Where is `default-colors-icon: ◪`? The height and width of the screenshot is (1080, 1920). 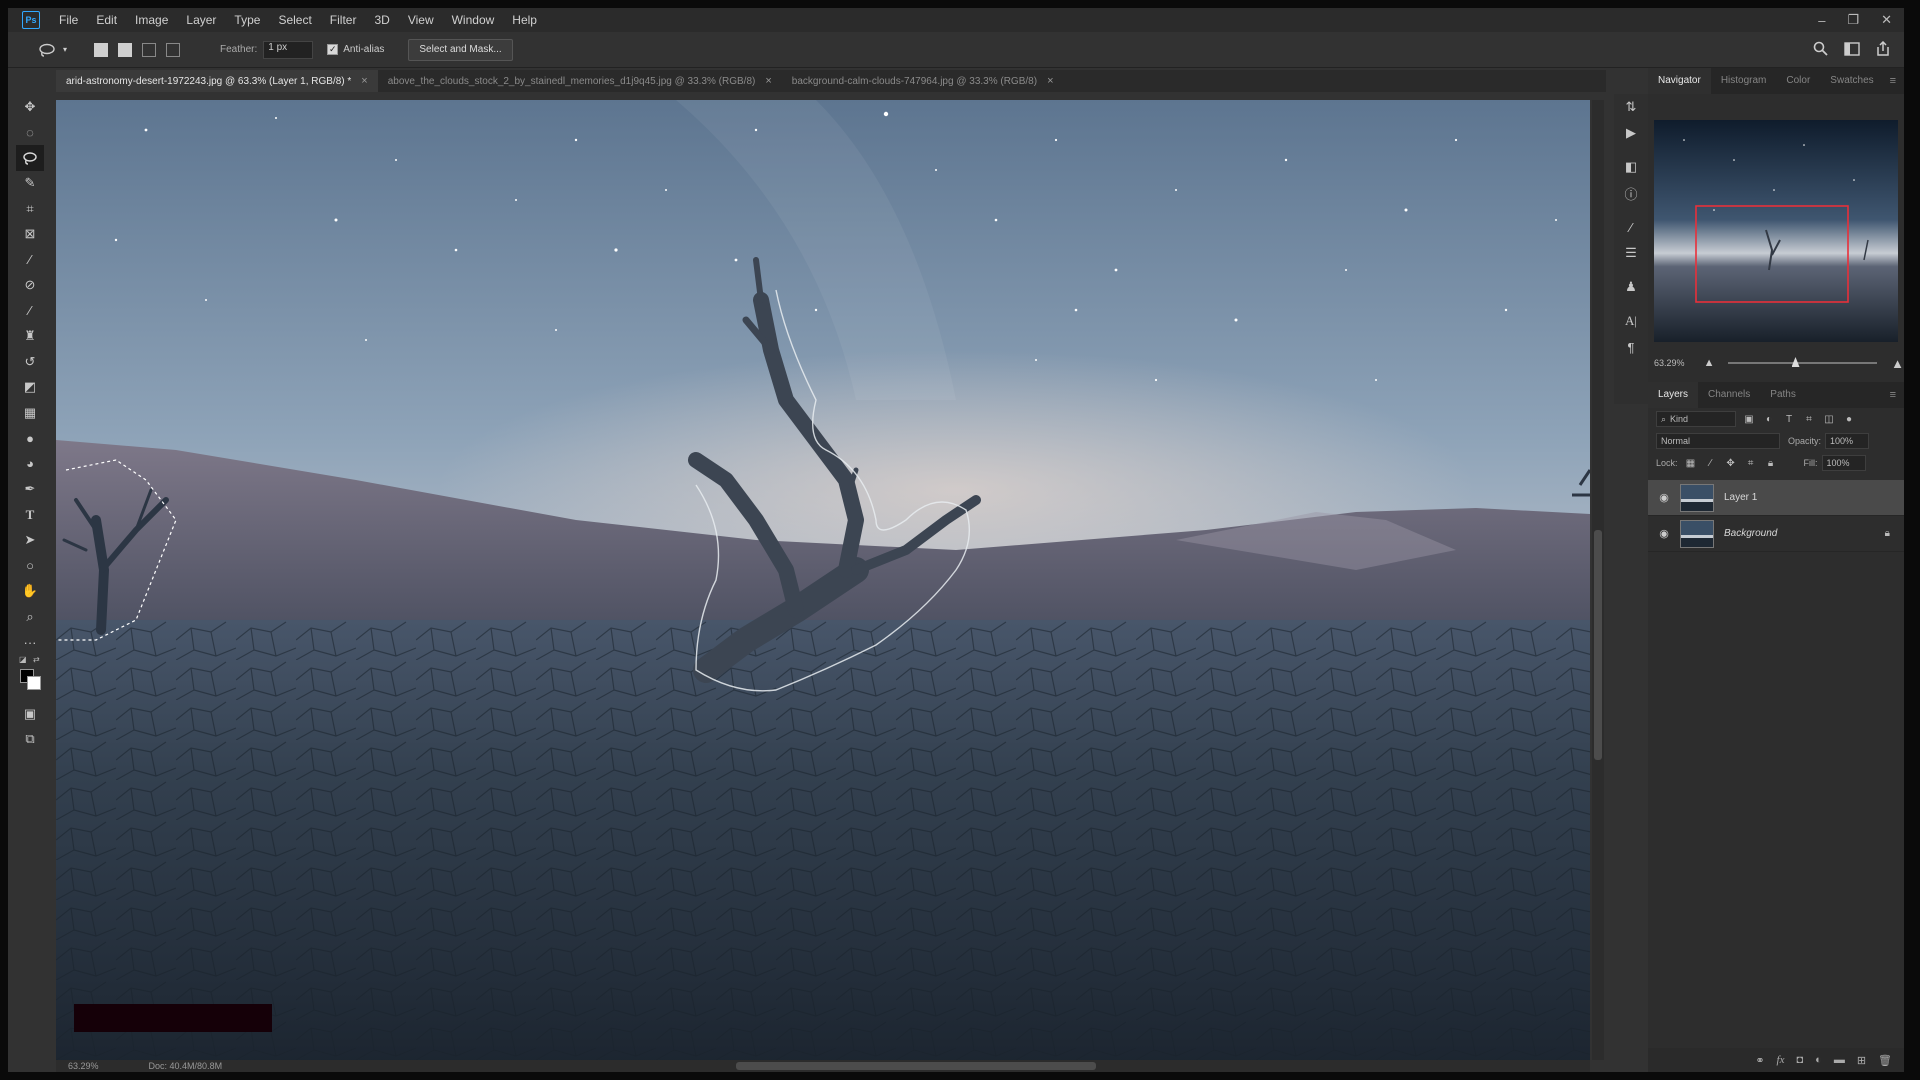 default-colors-icon: ◪ is located at coordinates (23, 659).